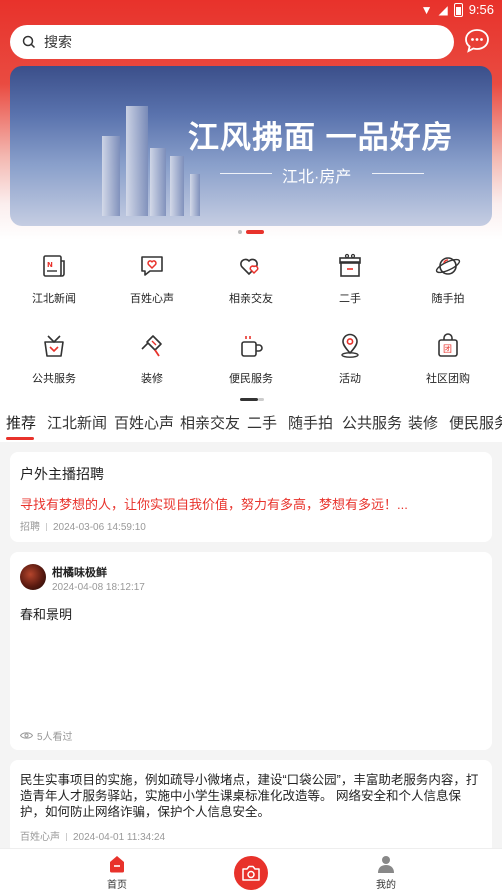 The height and width of the screenshot is (894, 502). I want to click on grid-label: 二手, so click(350, 299).